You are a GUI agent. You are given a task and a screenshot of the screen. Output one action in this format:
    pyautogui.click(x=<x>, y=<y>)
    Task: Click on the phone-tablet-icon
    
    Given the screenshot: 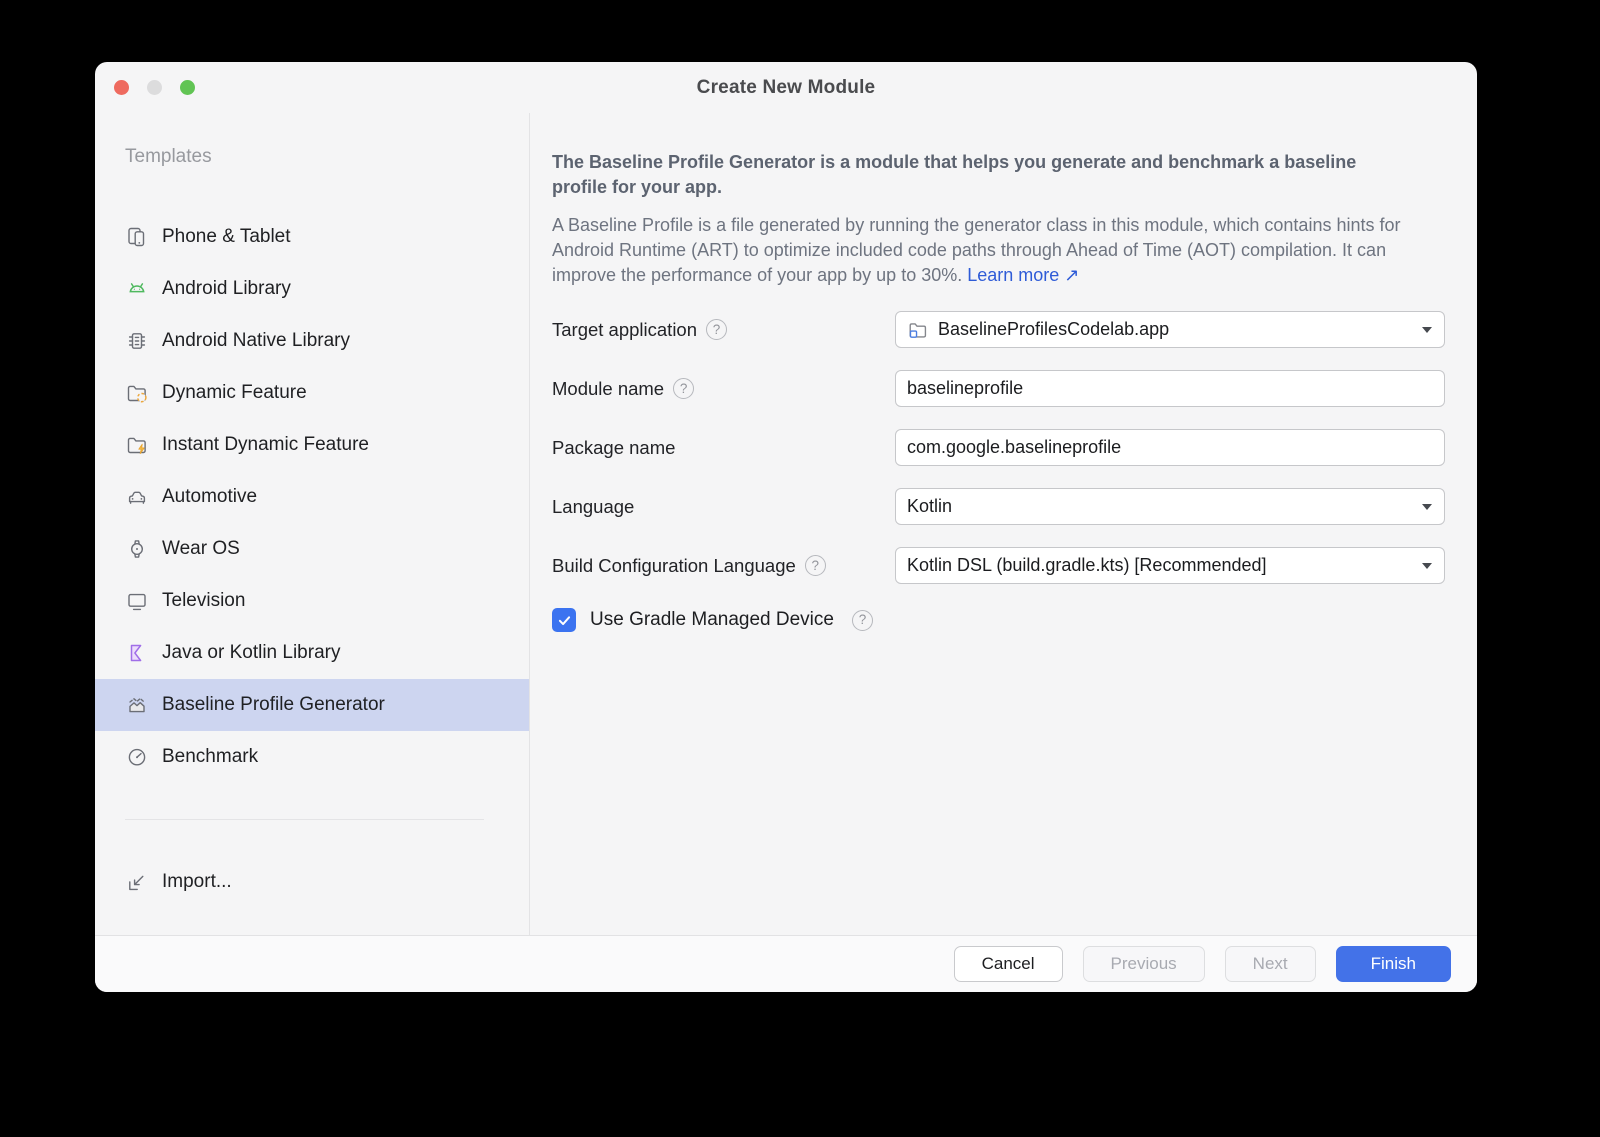 What is the action you would take?
    pyautogui.click(x=137, y=237)
    